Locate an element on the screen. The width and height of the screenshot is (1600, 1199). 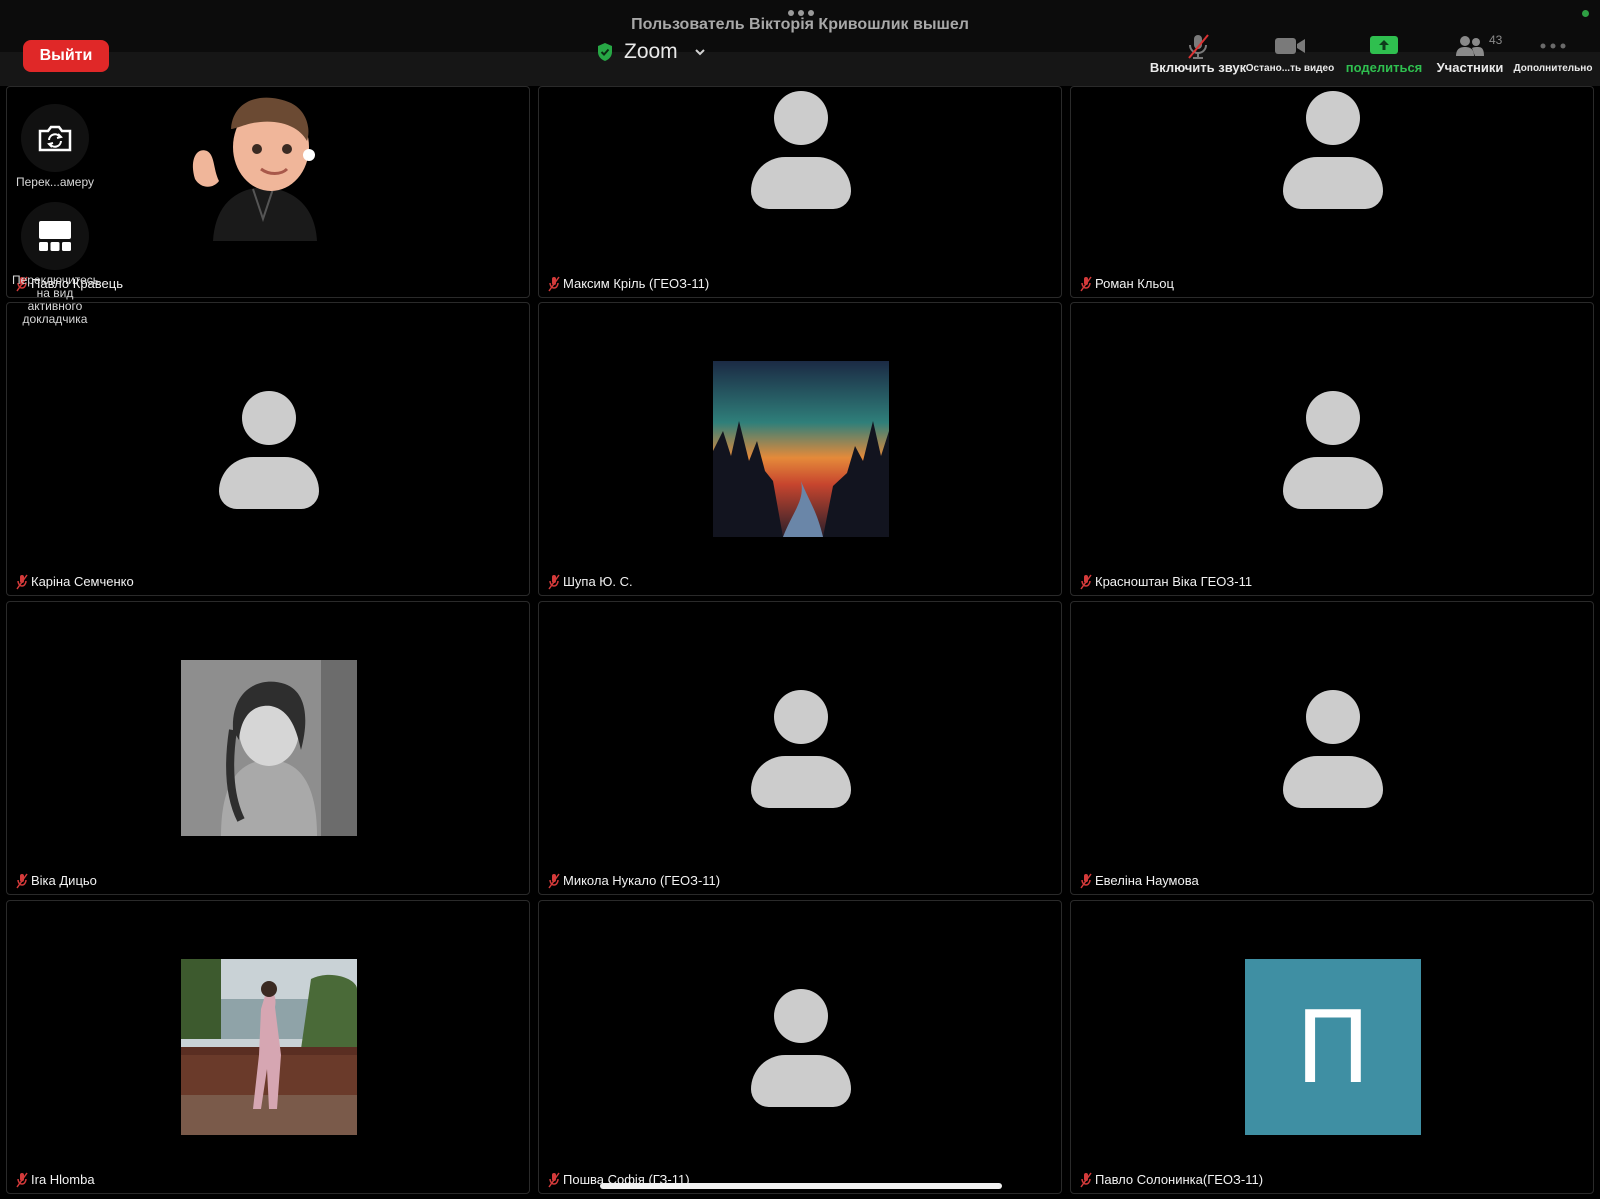
status-dot-icon is located at coordinates (1585, 13).